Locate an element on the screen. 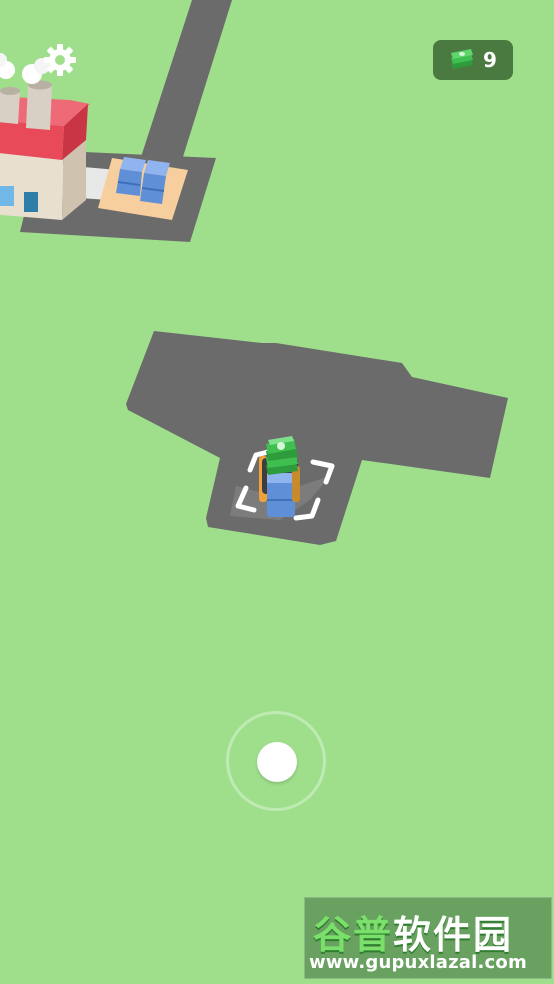 The image size is (554, 984). cash-stack-icon is located at coordinates (462, 59).